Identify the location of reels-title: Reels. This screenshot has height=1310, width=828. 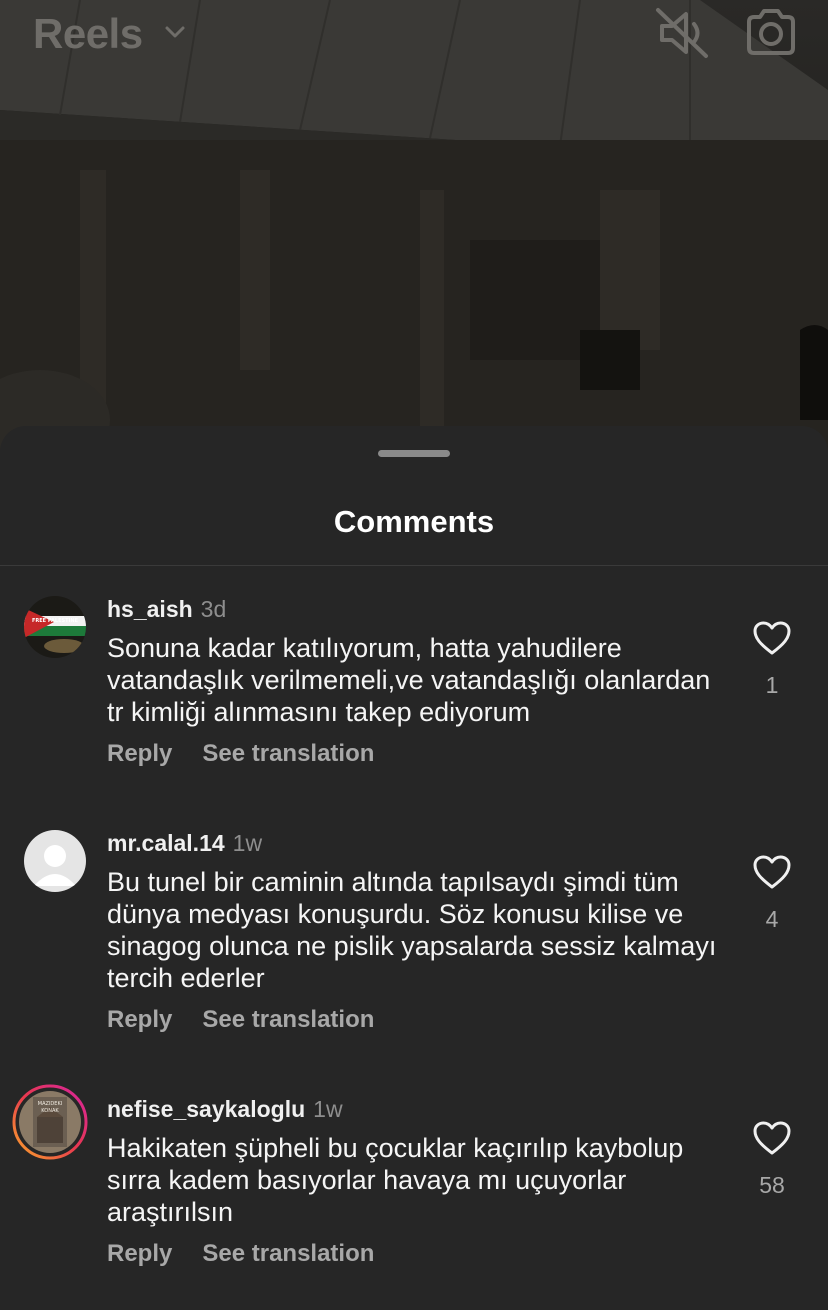
(88, 34).